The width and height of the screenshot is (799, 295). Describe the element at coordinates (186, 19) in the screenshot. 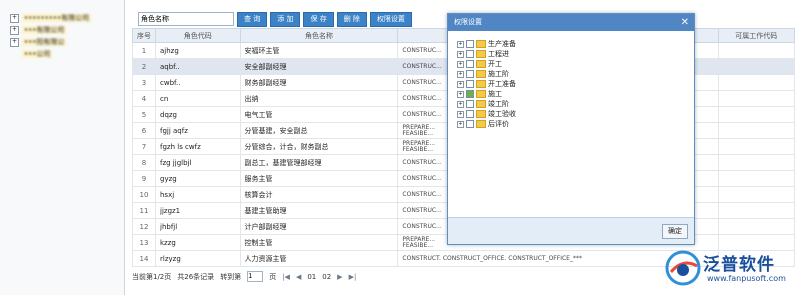

I see `role-name-search-input` at that location.